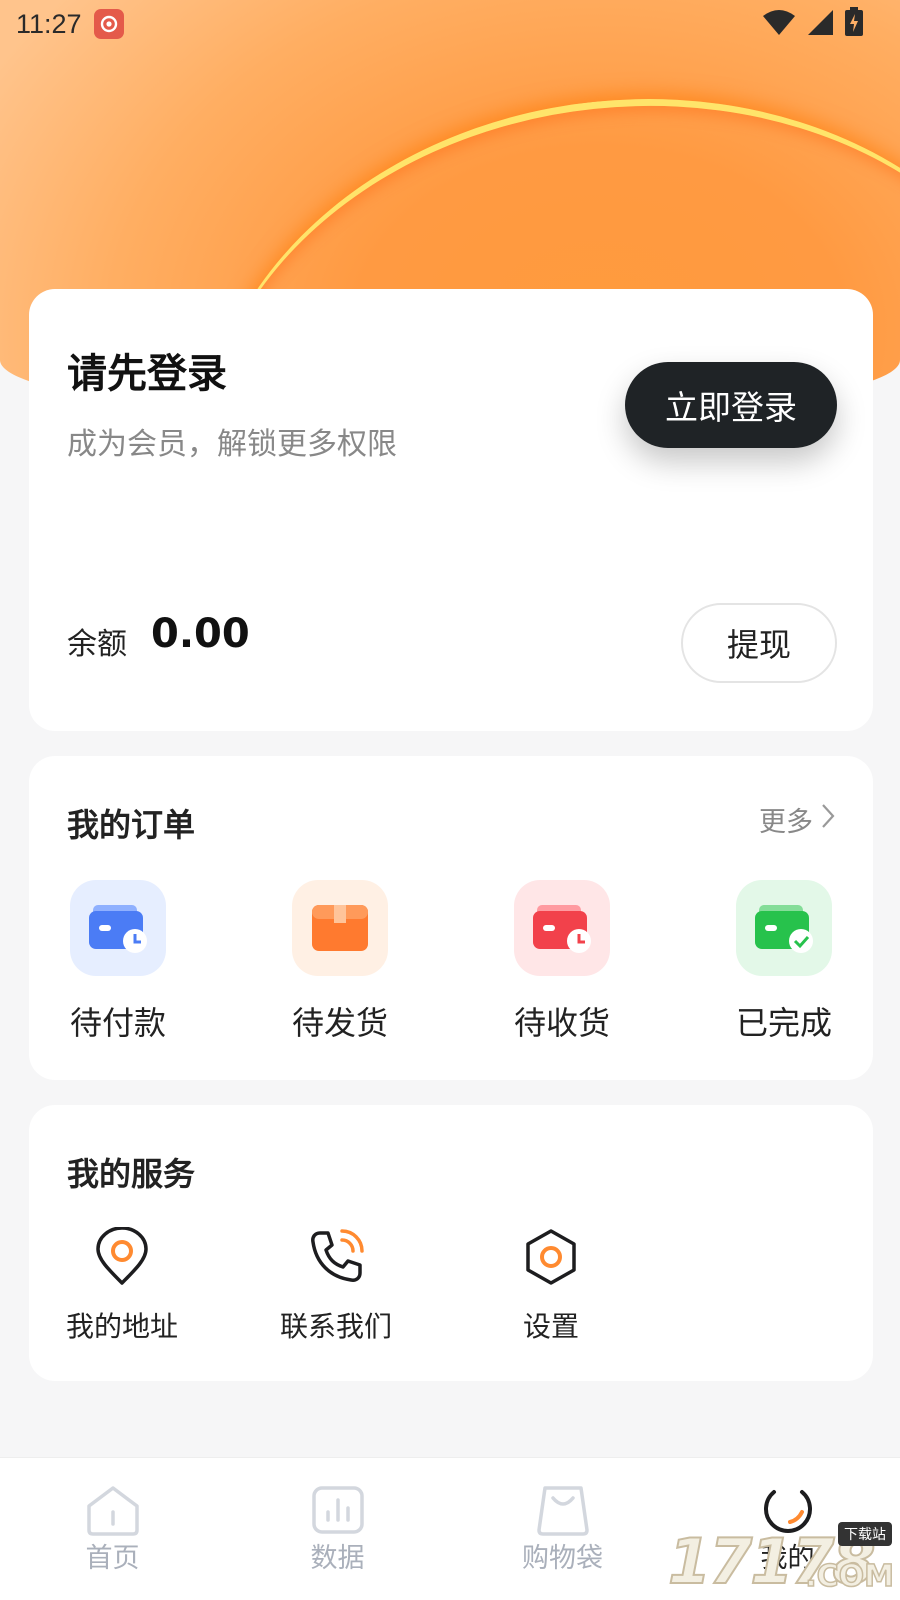 The image size is (900, 1600). What do you see at coordinates (336, 1257) in the screenshot?
I see `phone-call-icon` at bounding box center [336, 1257].